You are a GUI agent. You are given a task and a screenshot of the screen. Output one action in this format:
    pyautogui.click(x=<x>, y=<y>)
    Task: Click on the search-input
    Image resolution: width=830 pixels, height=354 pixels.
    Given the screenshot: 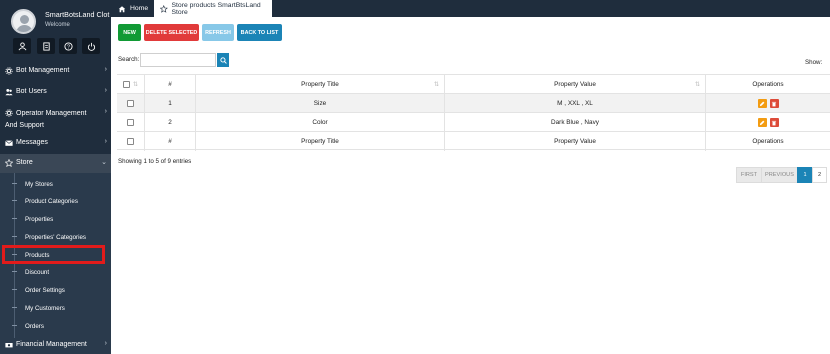 What is the action you would take?
    pyautogui.click(x=178, y=60)
    